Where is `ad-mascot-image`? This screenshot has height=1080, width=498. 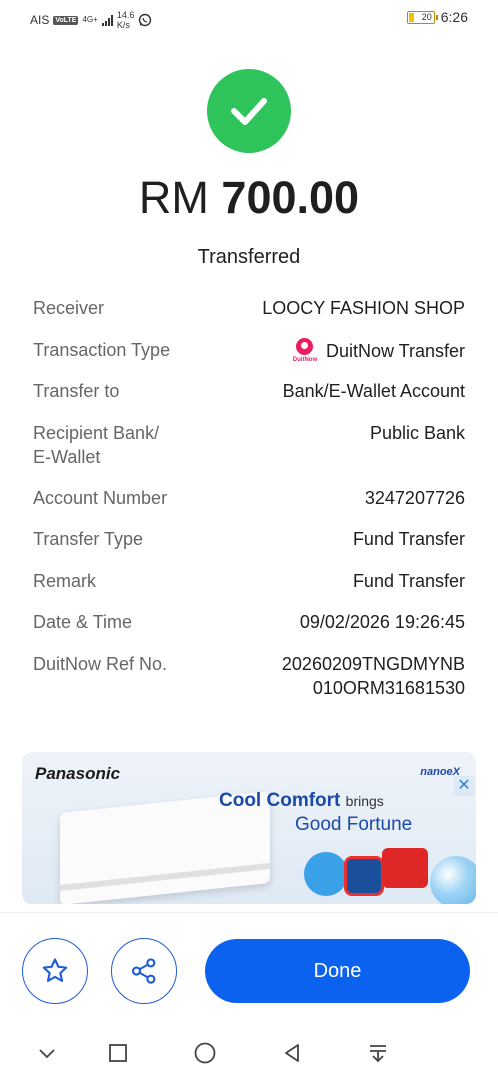 ad-mascot-image is located at coordinates (326, 874).